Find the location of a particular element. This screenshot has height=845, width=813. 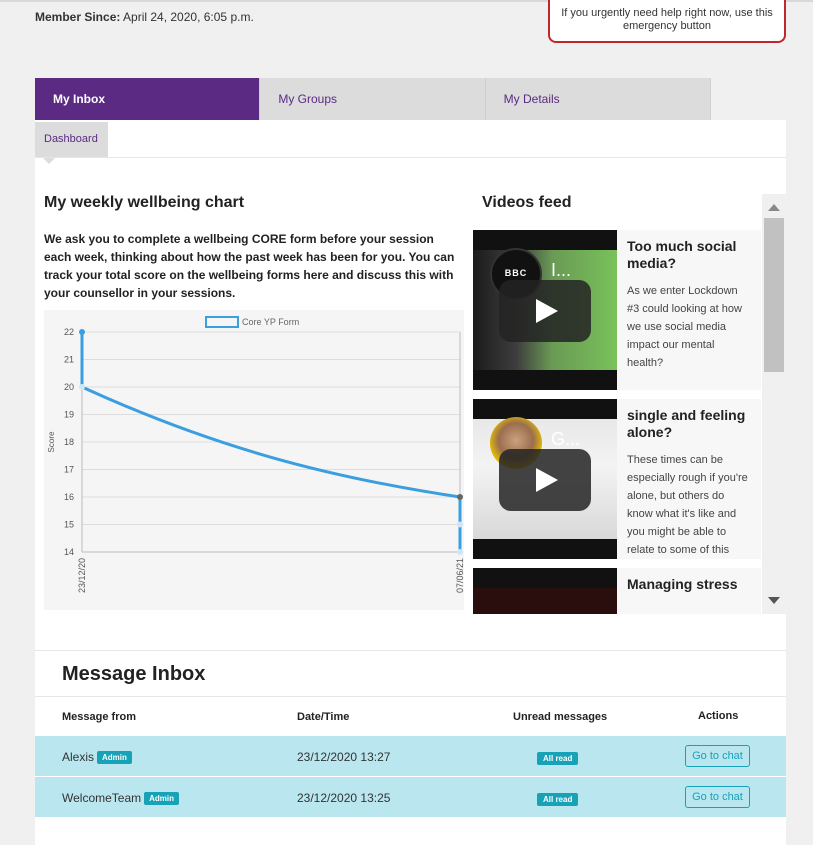

x-tick-label: 07/06/21 is located at coordinates (459, 575).